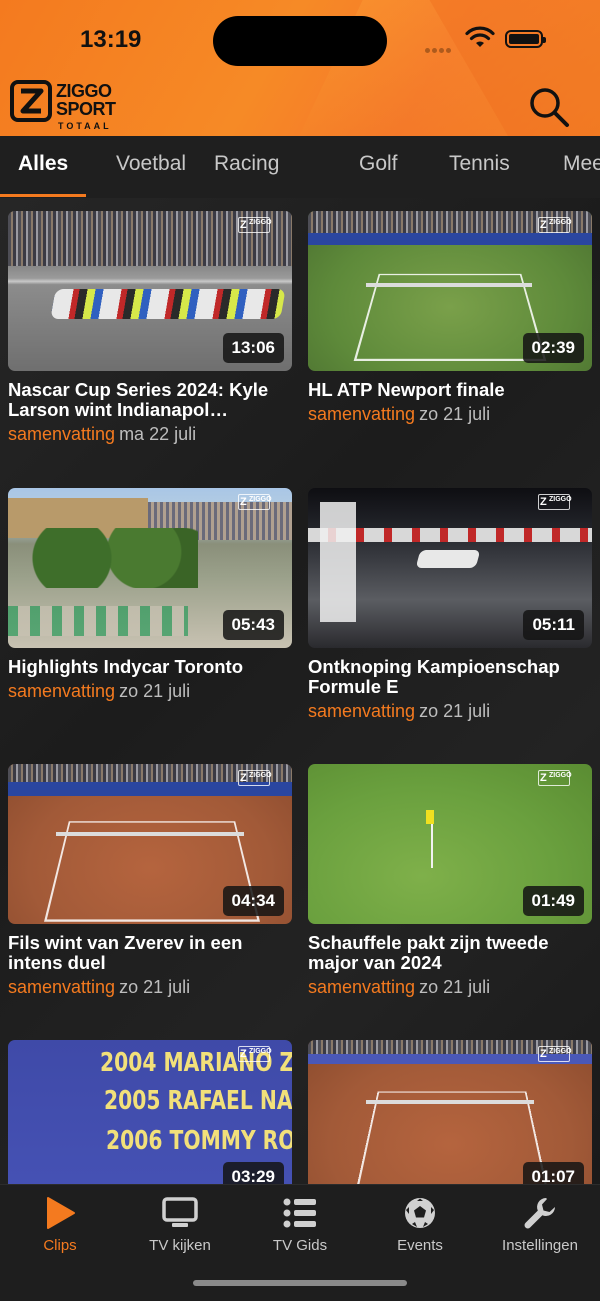 This screenshot has height=1301, width=600. I want to click on tv-icon, so click(180, 1212).